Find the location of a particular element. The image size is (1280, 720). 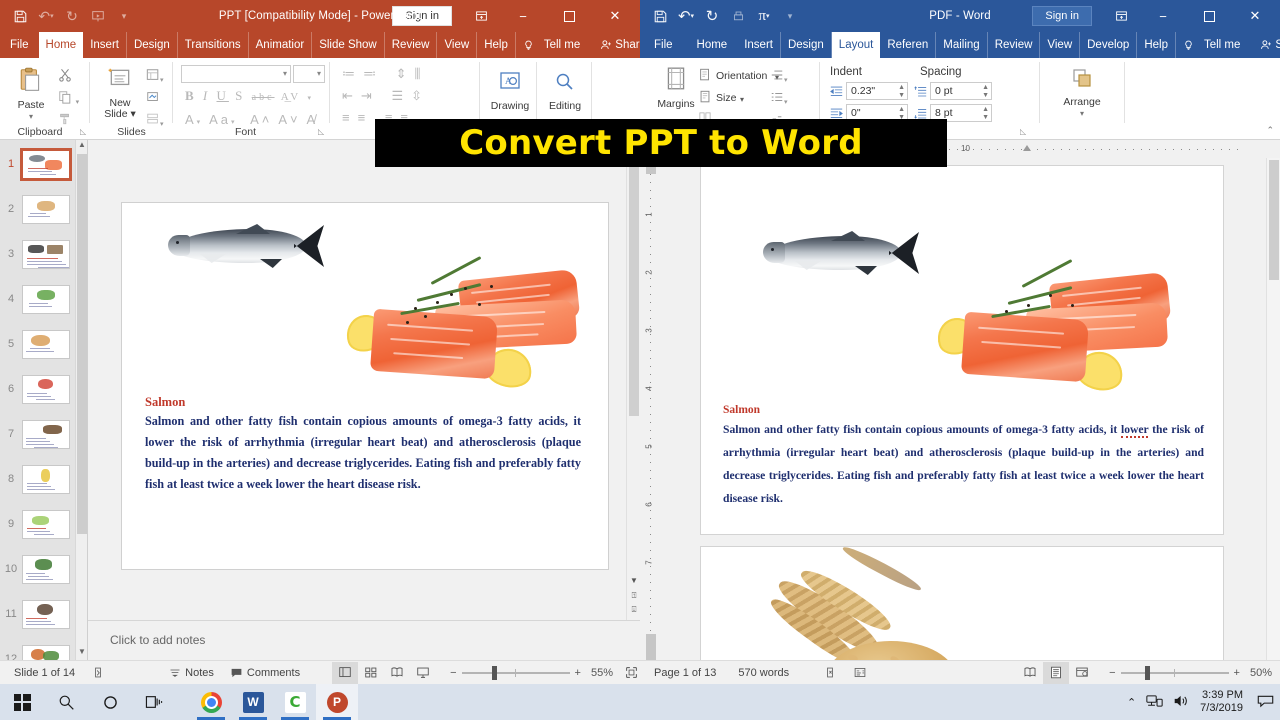

tab-home: Home is located at coordinates (712, 45).